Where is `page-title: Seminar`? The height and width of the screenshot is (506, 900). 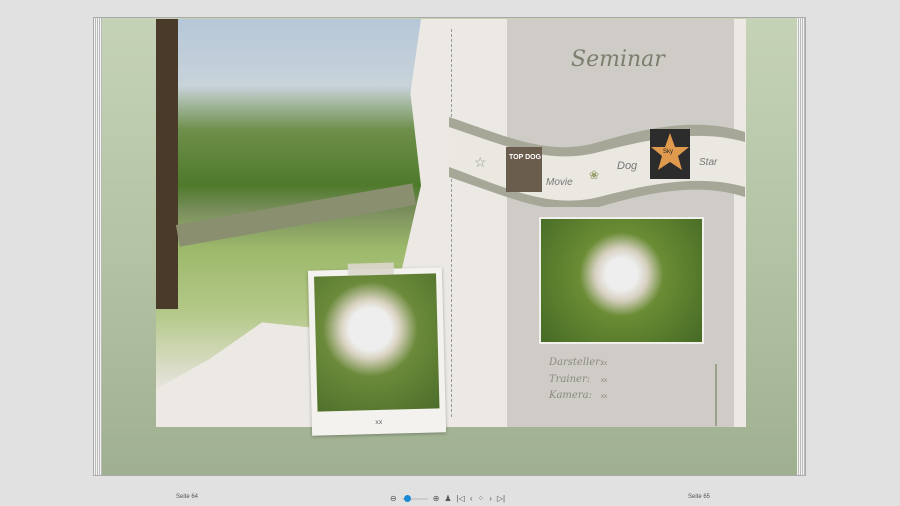
page-title: Seminar is located at coordinates (618, 59).